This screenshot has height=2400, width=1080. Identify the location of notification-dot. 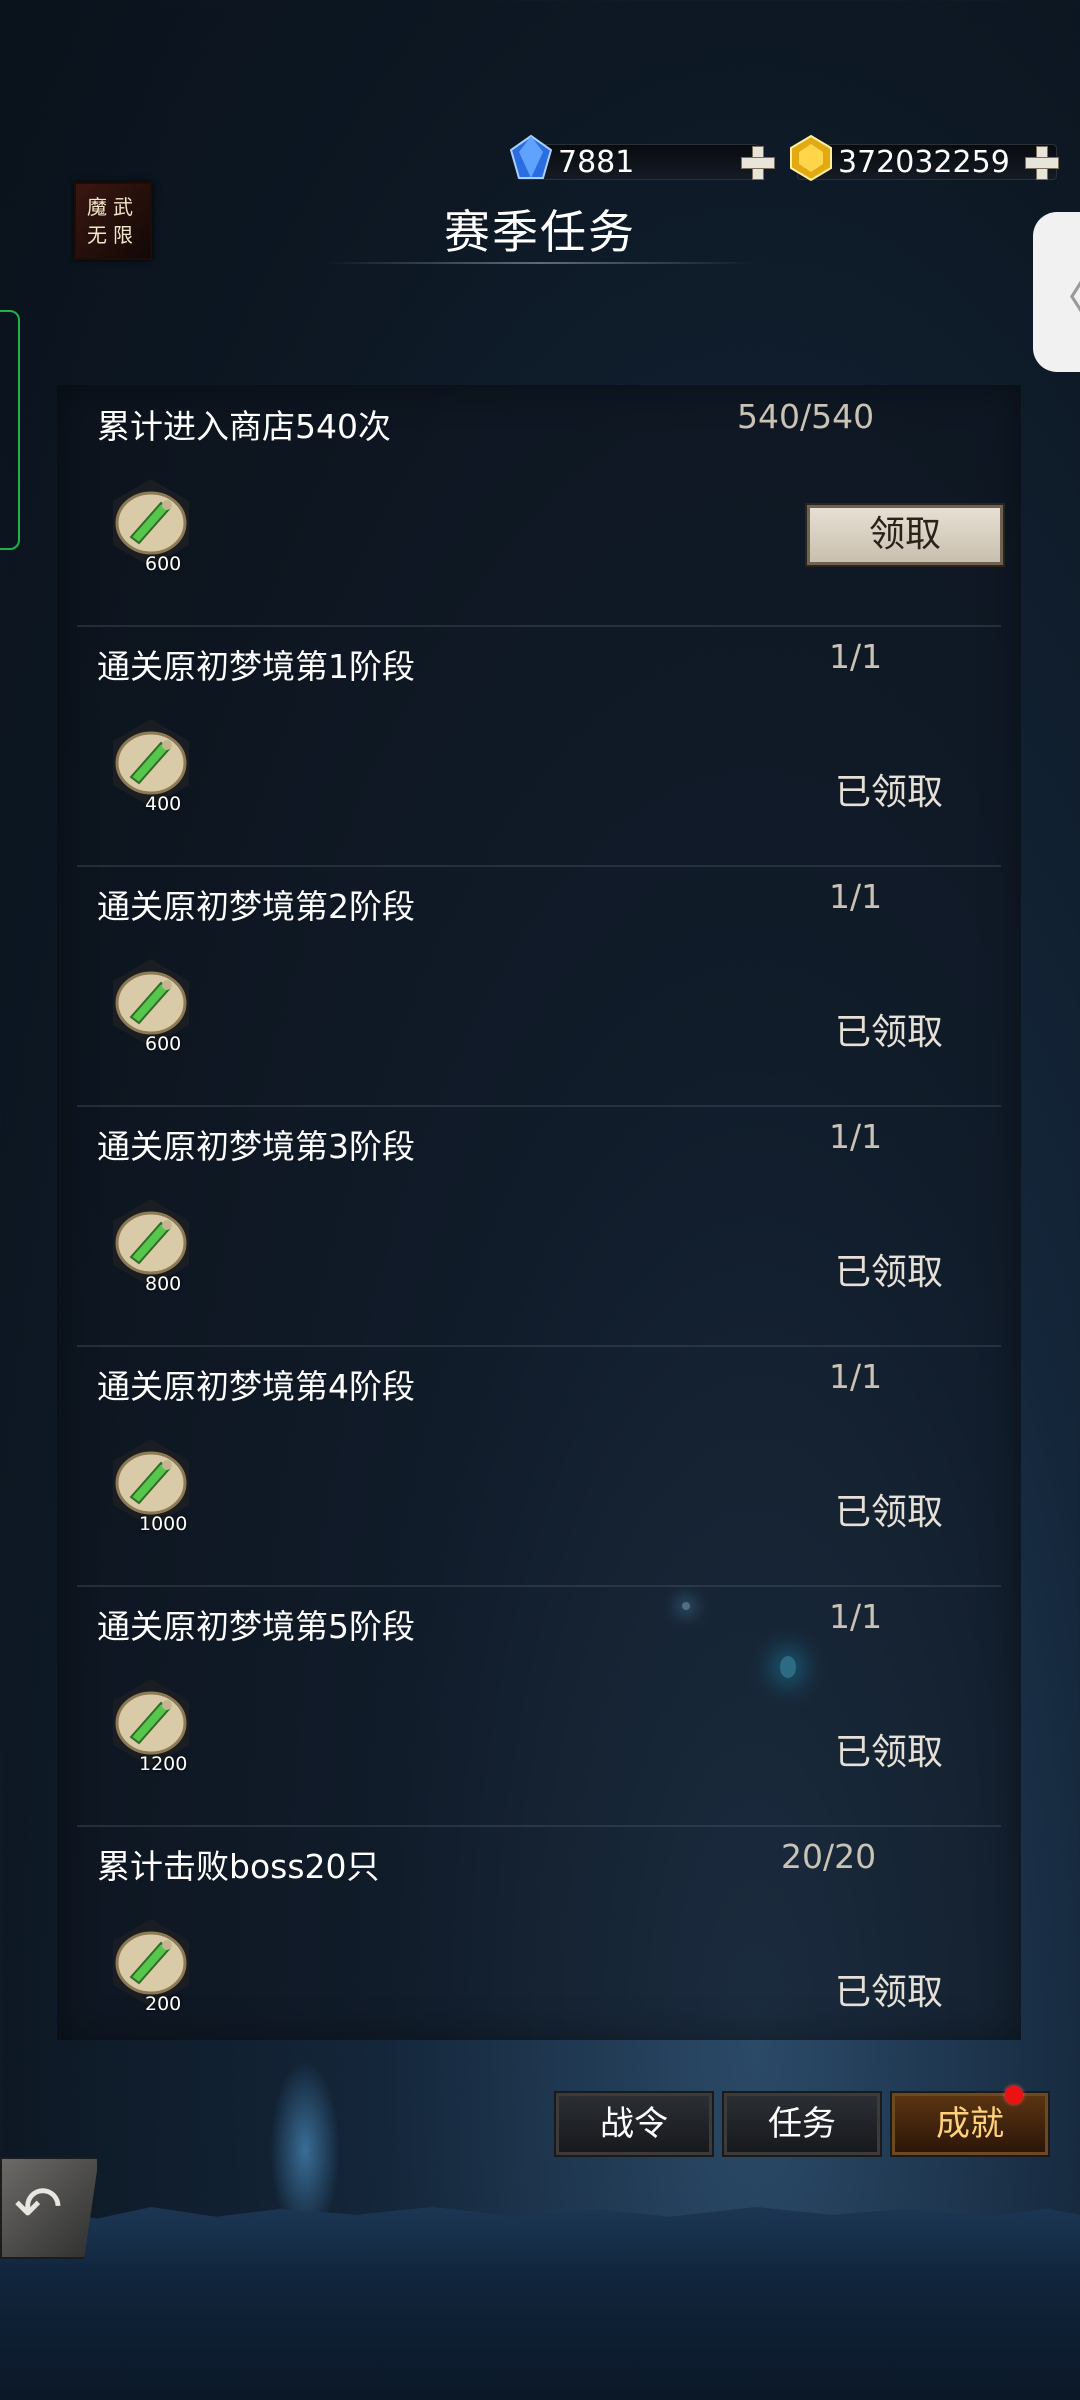
(1014, 2095).